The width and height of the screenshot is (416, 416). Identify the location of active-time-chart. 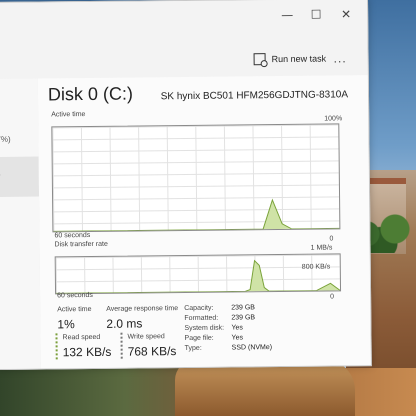
(196, 215).